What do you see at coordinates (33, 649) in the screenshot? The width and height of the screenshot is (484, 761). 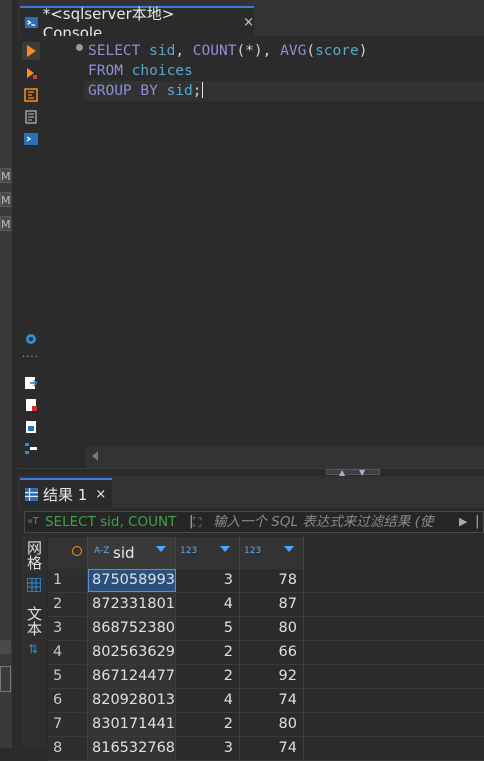 I see `record-mode-icon: ⇅` at bounding box center [33, 649].